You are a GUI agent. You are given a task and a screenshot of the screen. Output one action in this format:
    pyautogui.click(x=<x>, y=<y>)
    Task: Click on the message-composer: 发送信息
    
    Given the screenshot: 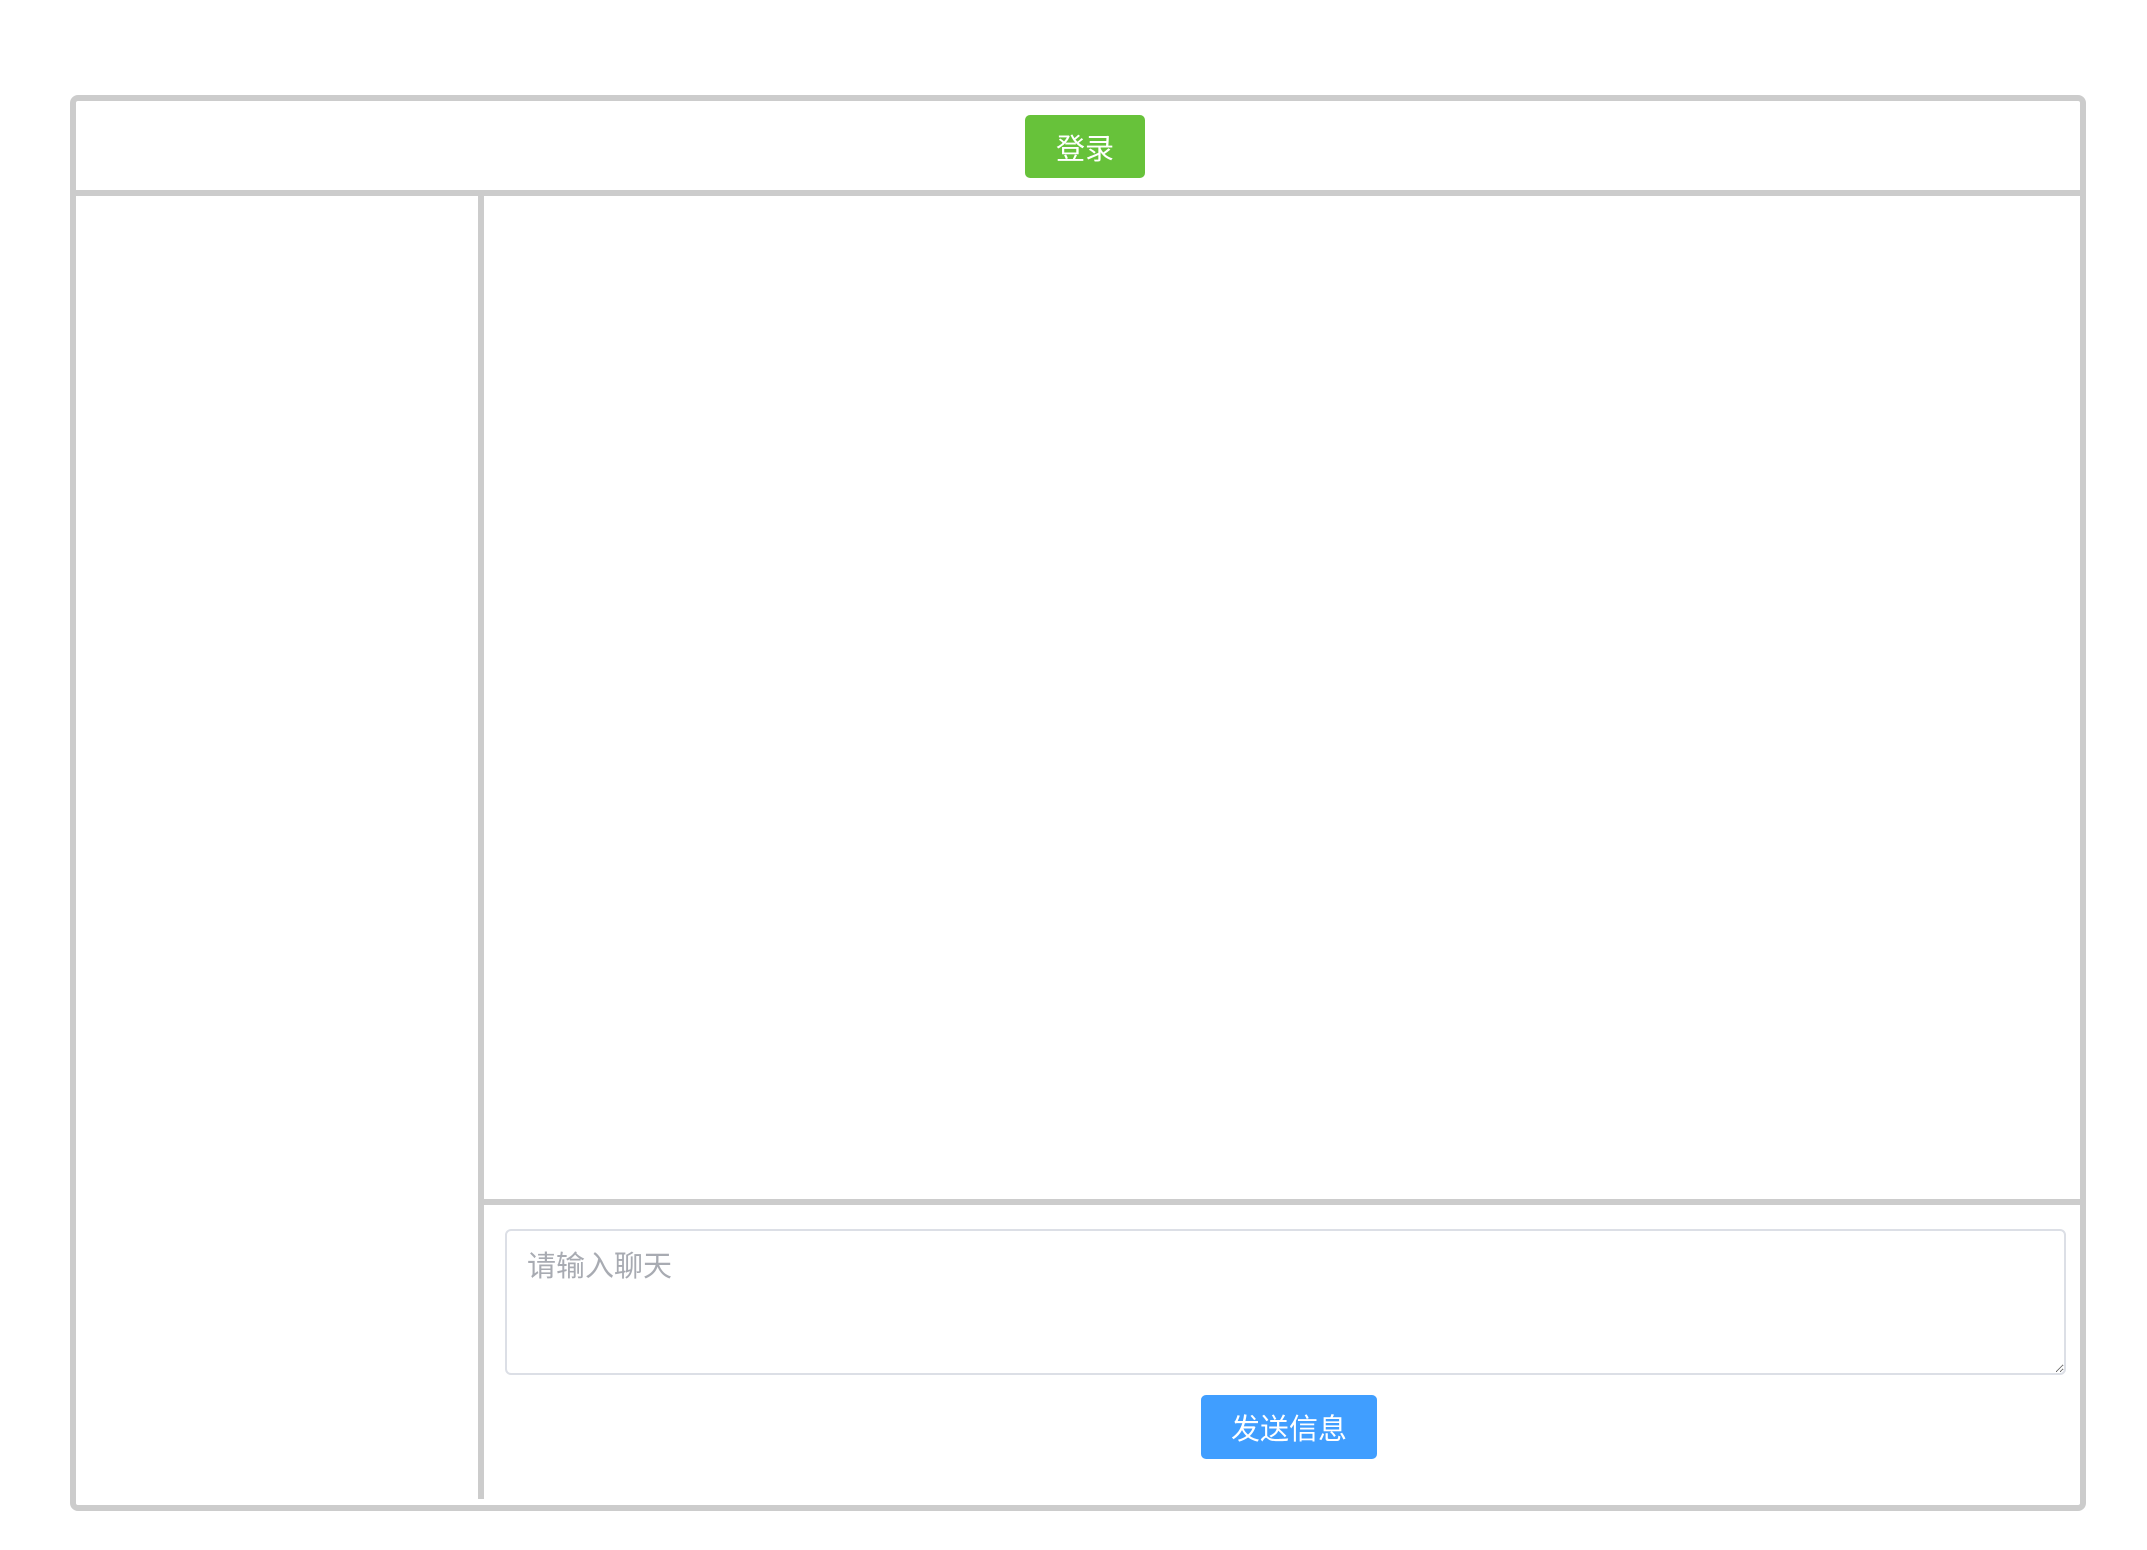 What is the action you would take?
    pyautogui.click(x=1282, y=1355)
    